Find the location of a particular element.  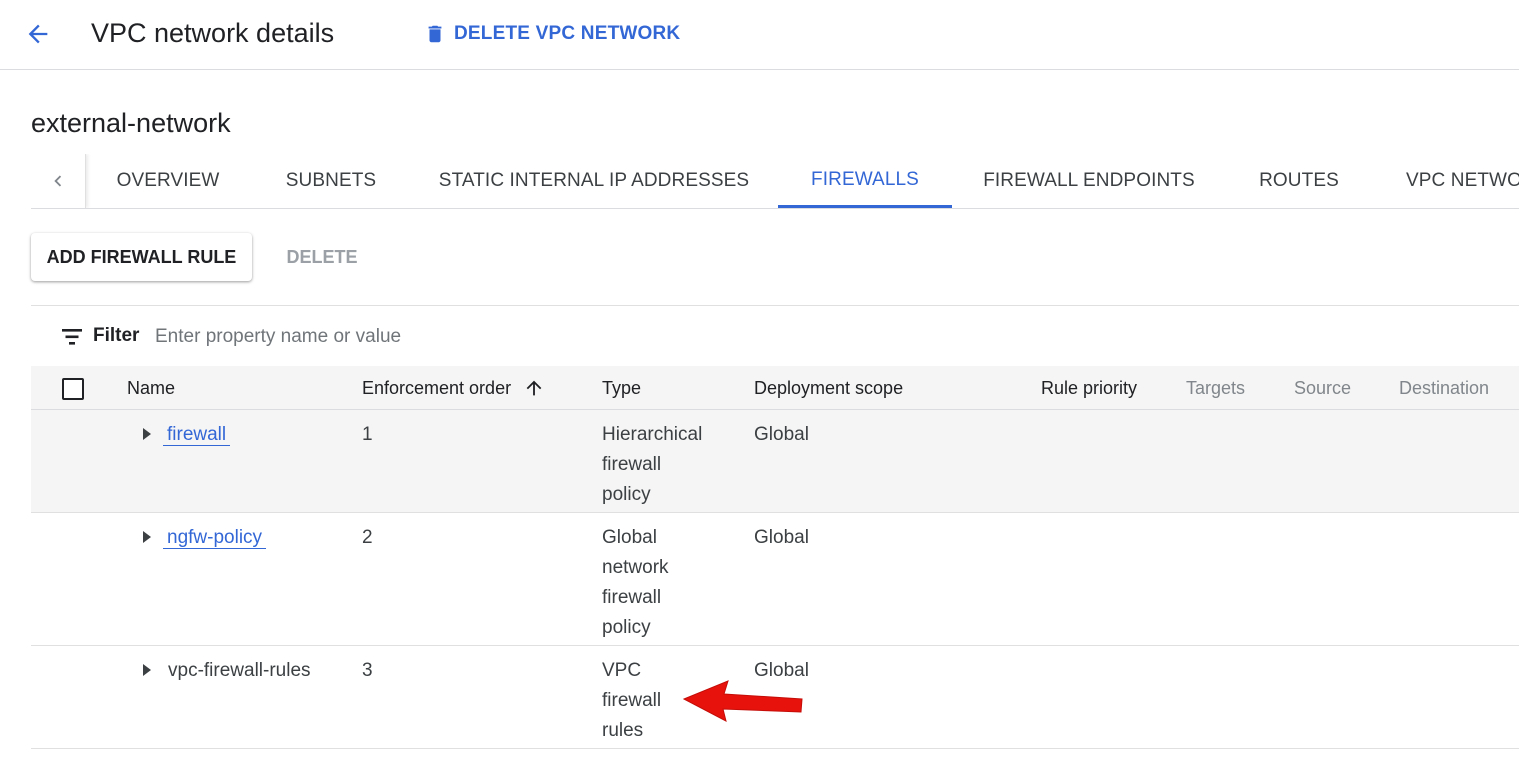

tab-overview: OVERVIEW is located at coordinates (168, 181).